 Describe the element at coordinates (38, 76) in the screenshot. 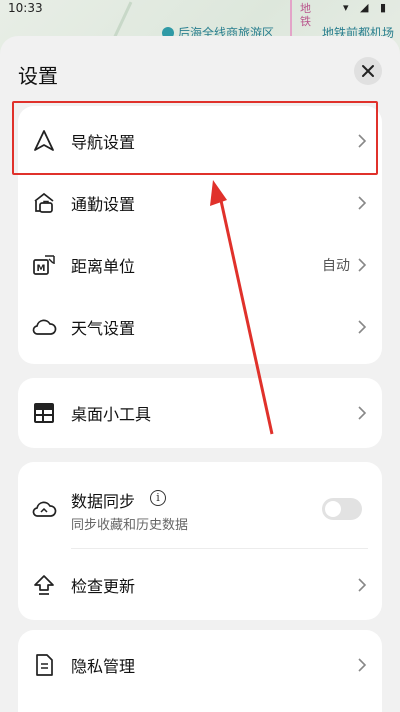

I see `sheet-title: 设置` at that location.